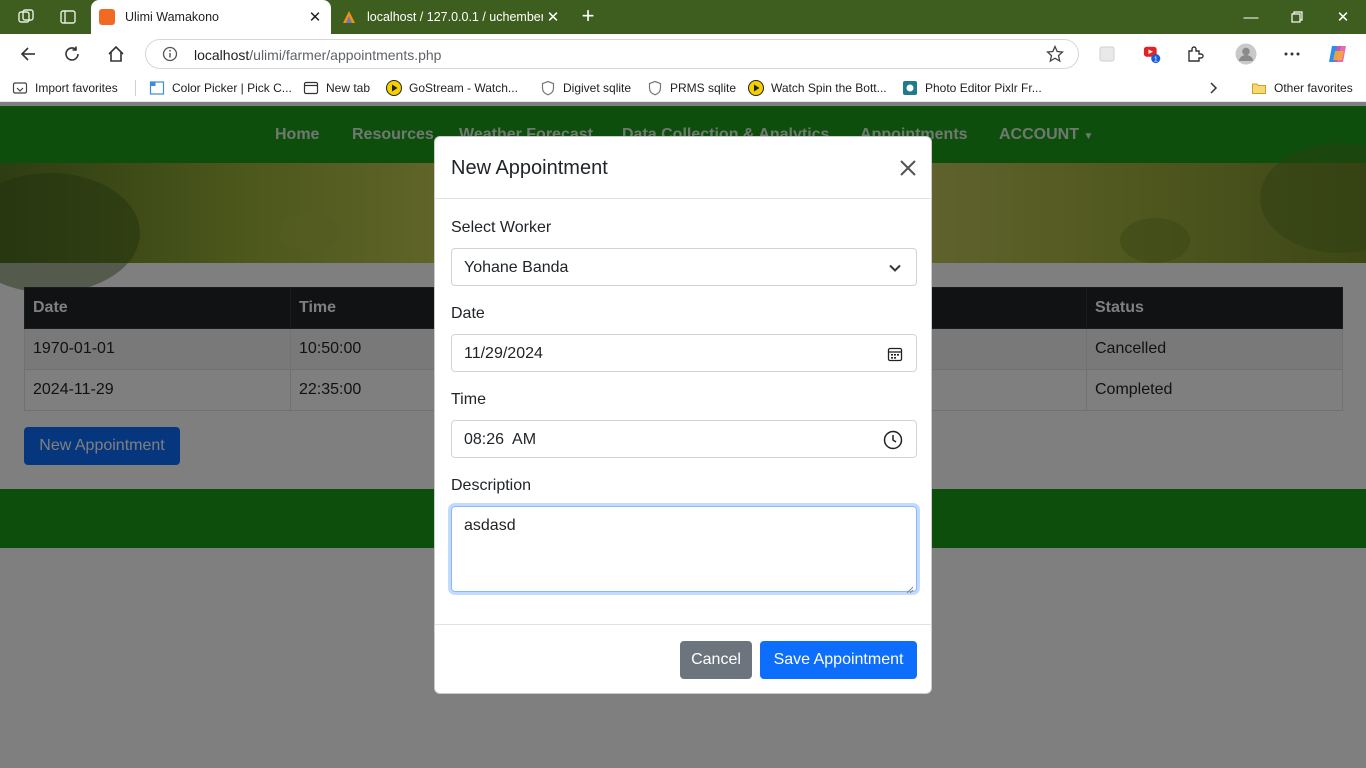  I want to click on clock-icon, so click(893, 440).